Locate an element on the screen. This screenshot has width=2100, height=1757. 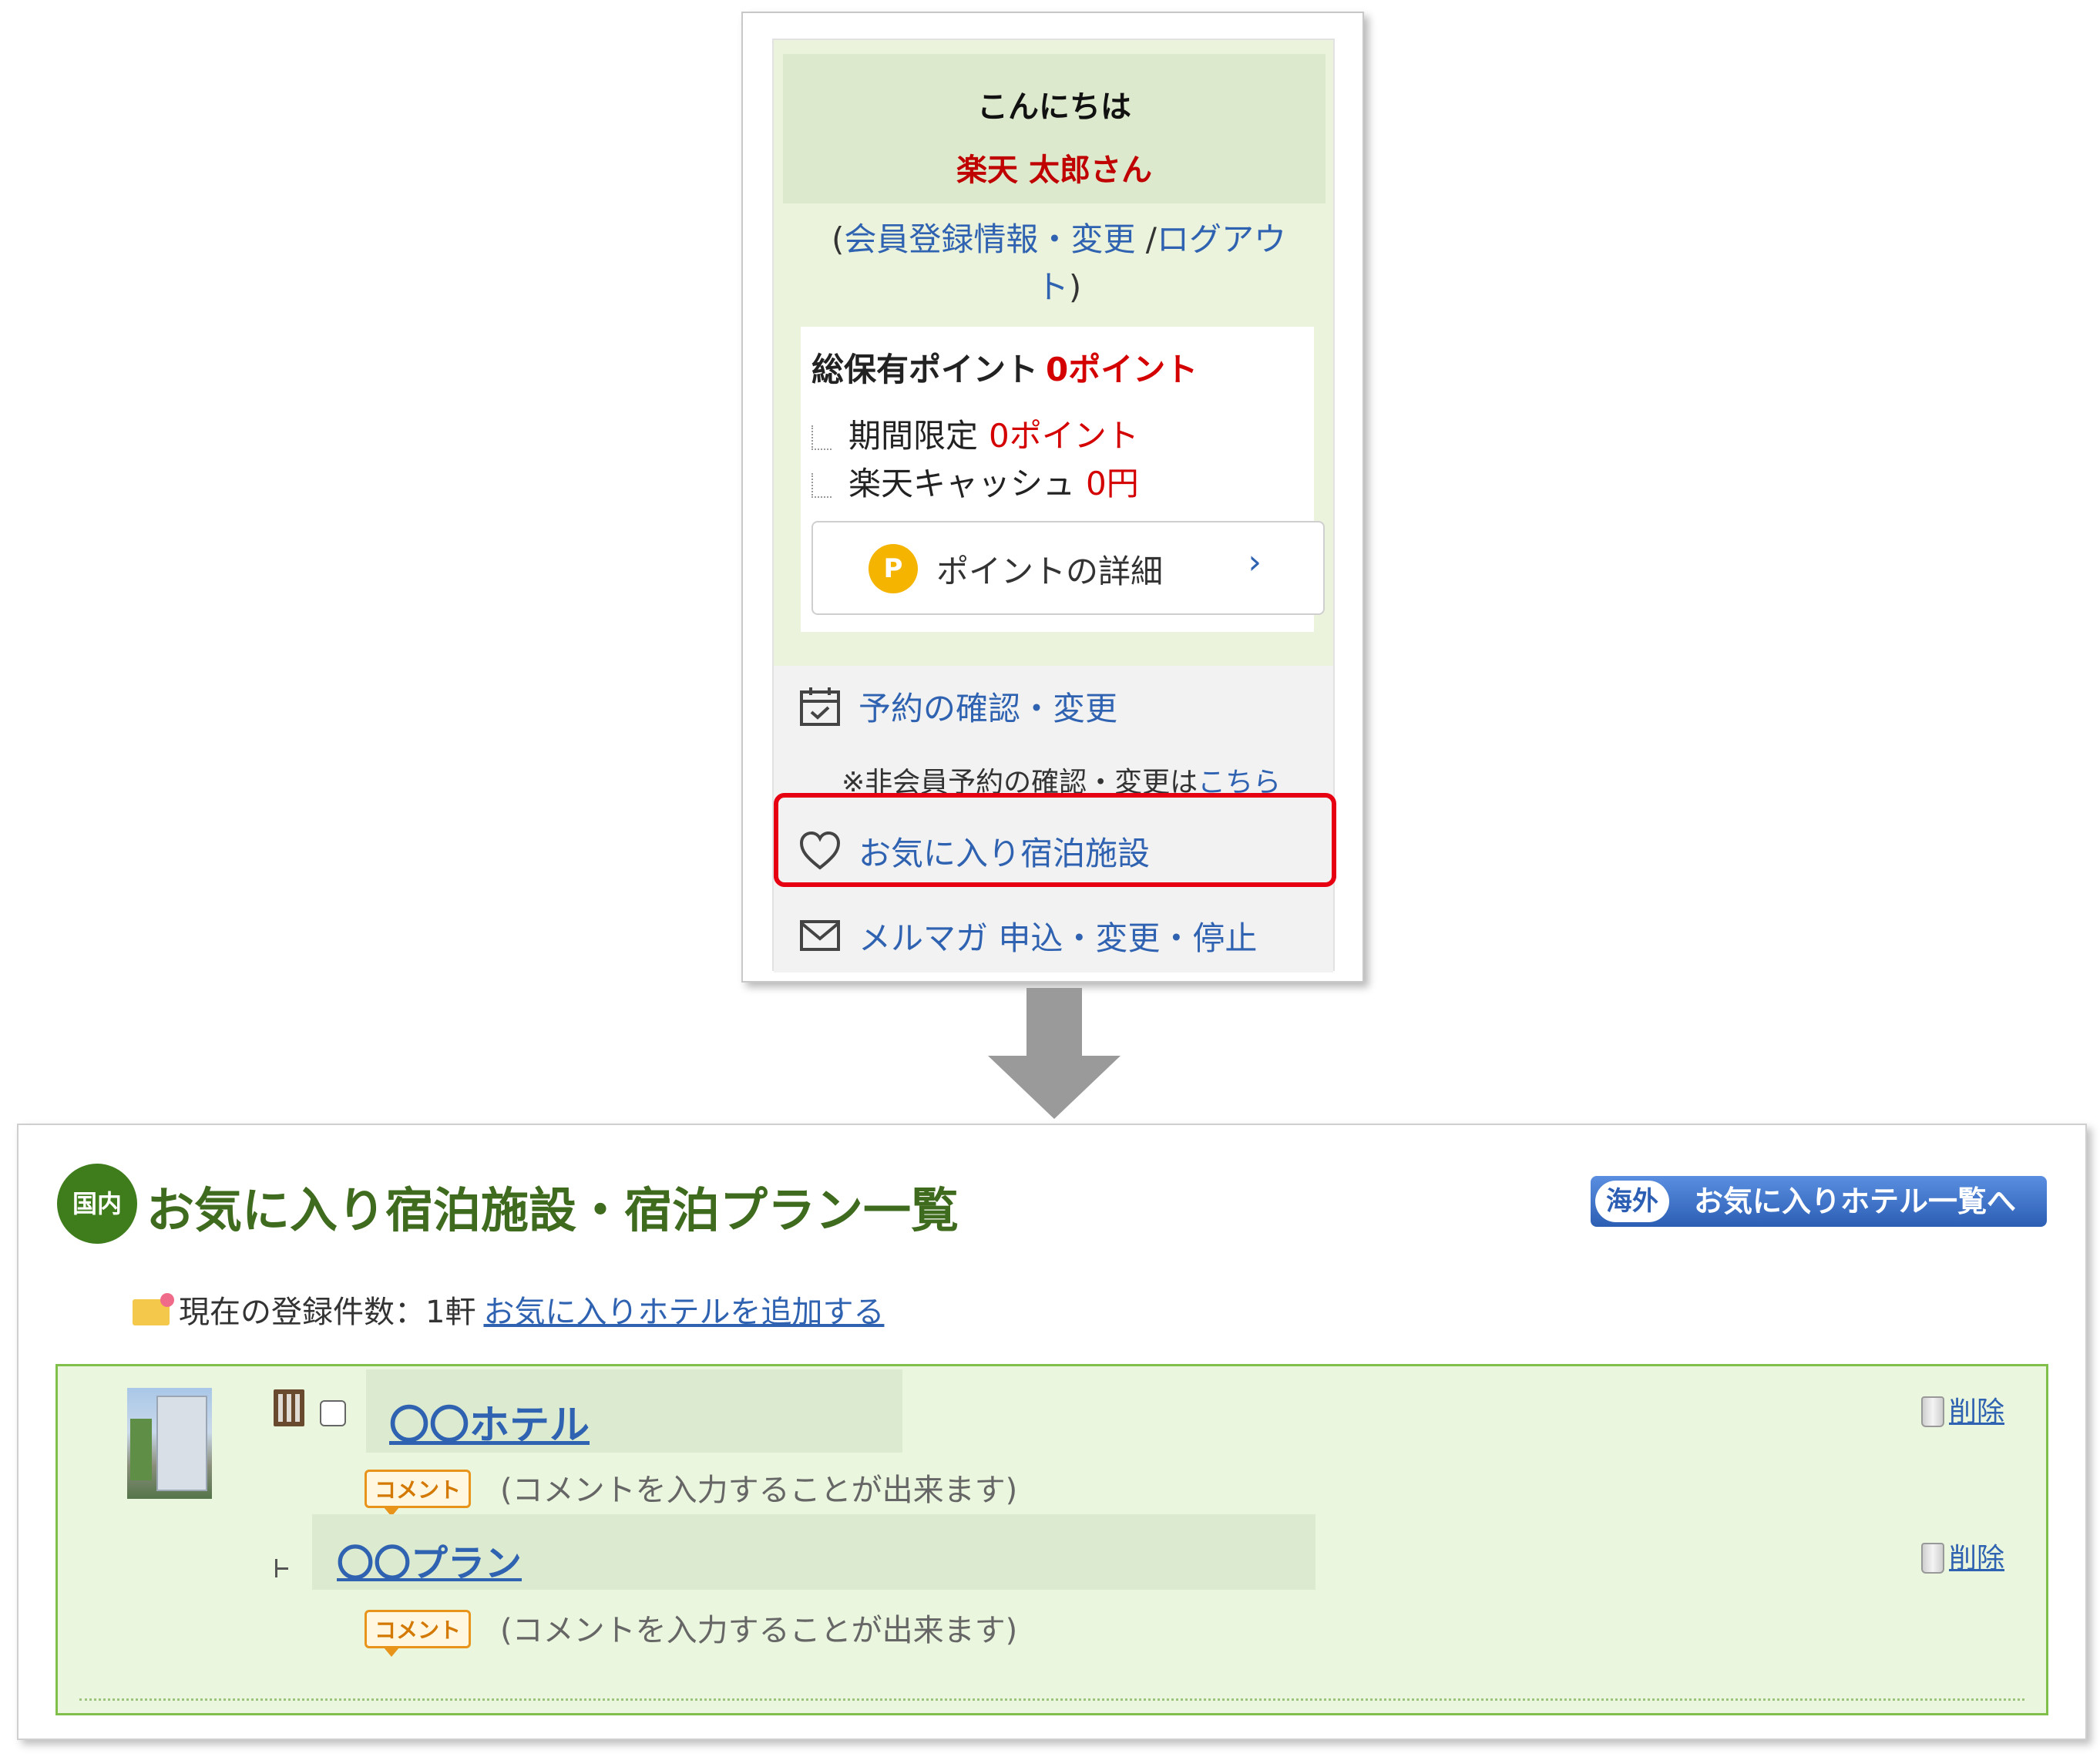
add-favorite-link: お気に入りホテルを追加する is located at coordinates (683, 1312).